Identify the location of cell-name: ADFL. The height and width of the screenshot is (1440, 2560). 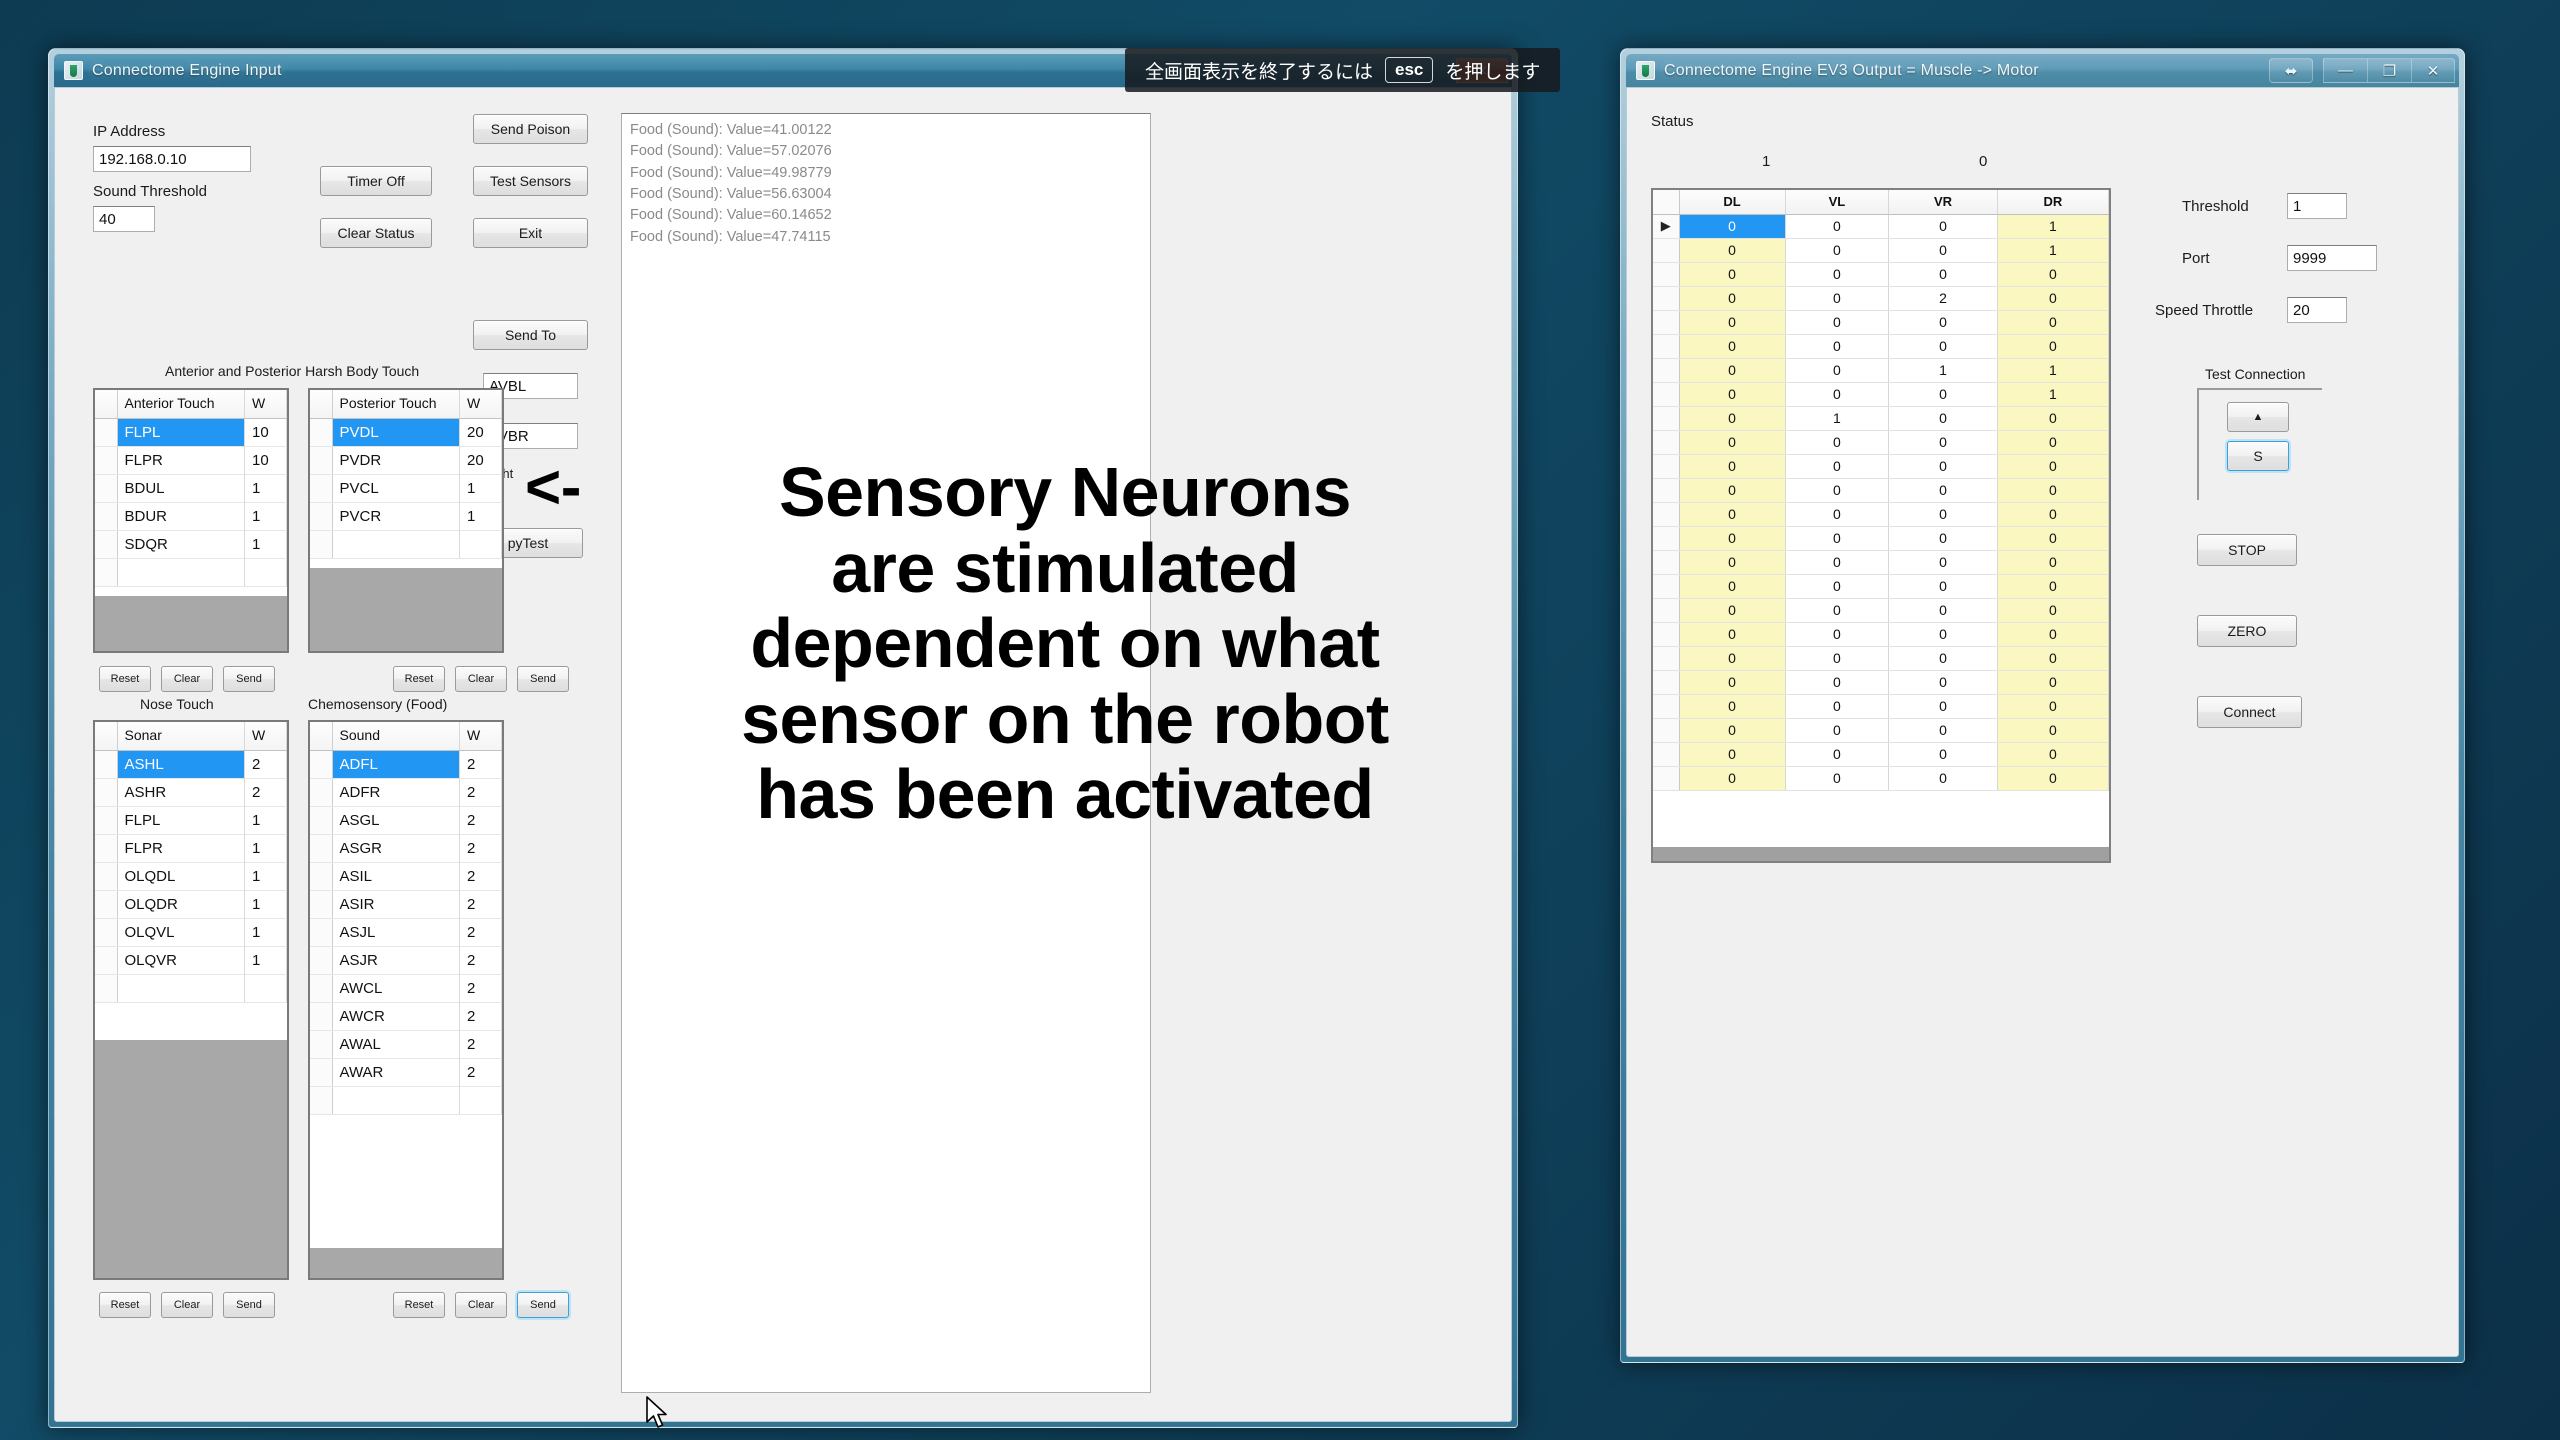
(396, 764).